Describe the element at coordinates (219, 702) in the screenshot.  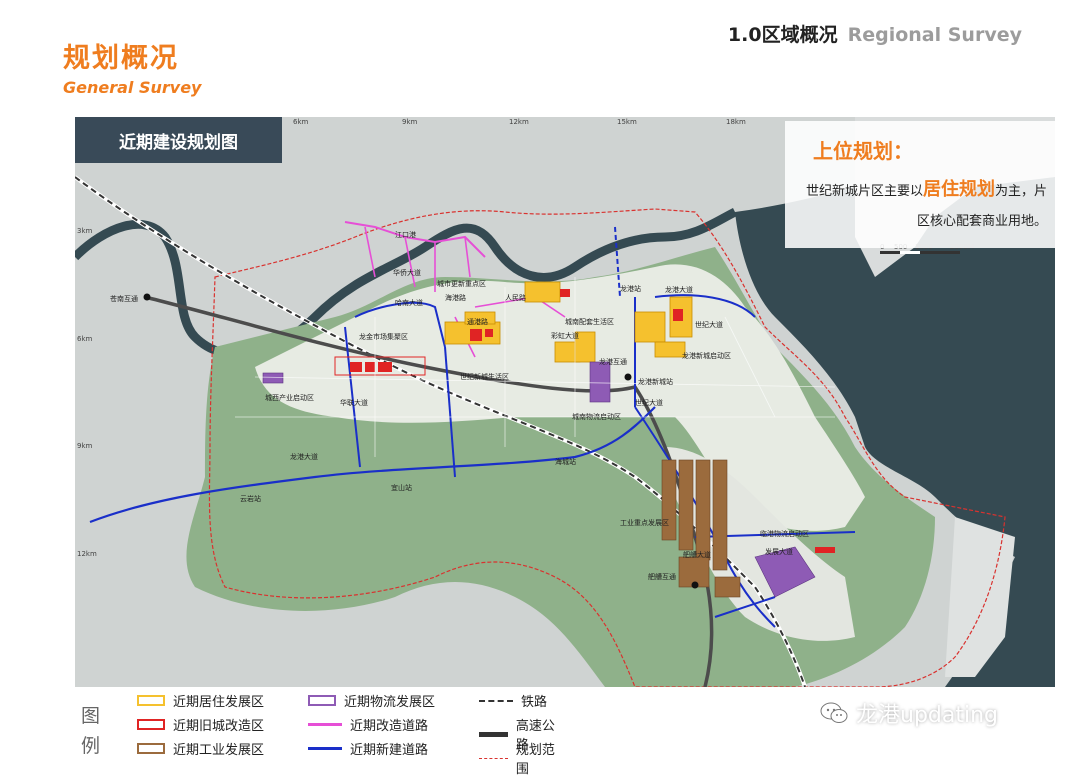
I see `legend-label: 近期居住发展区` at that location.